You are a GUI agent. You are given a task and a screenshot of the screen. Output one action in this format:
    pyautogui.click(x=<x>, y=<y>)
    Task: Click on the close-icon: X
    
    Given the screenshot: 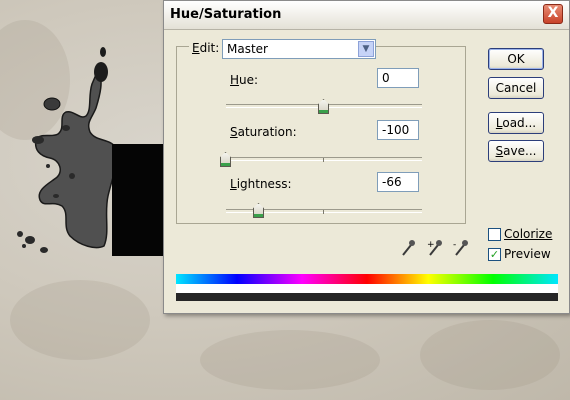 What is the action you would take?
    pyautogui.click(x=553, y=13)
    